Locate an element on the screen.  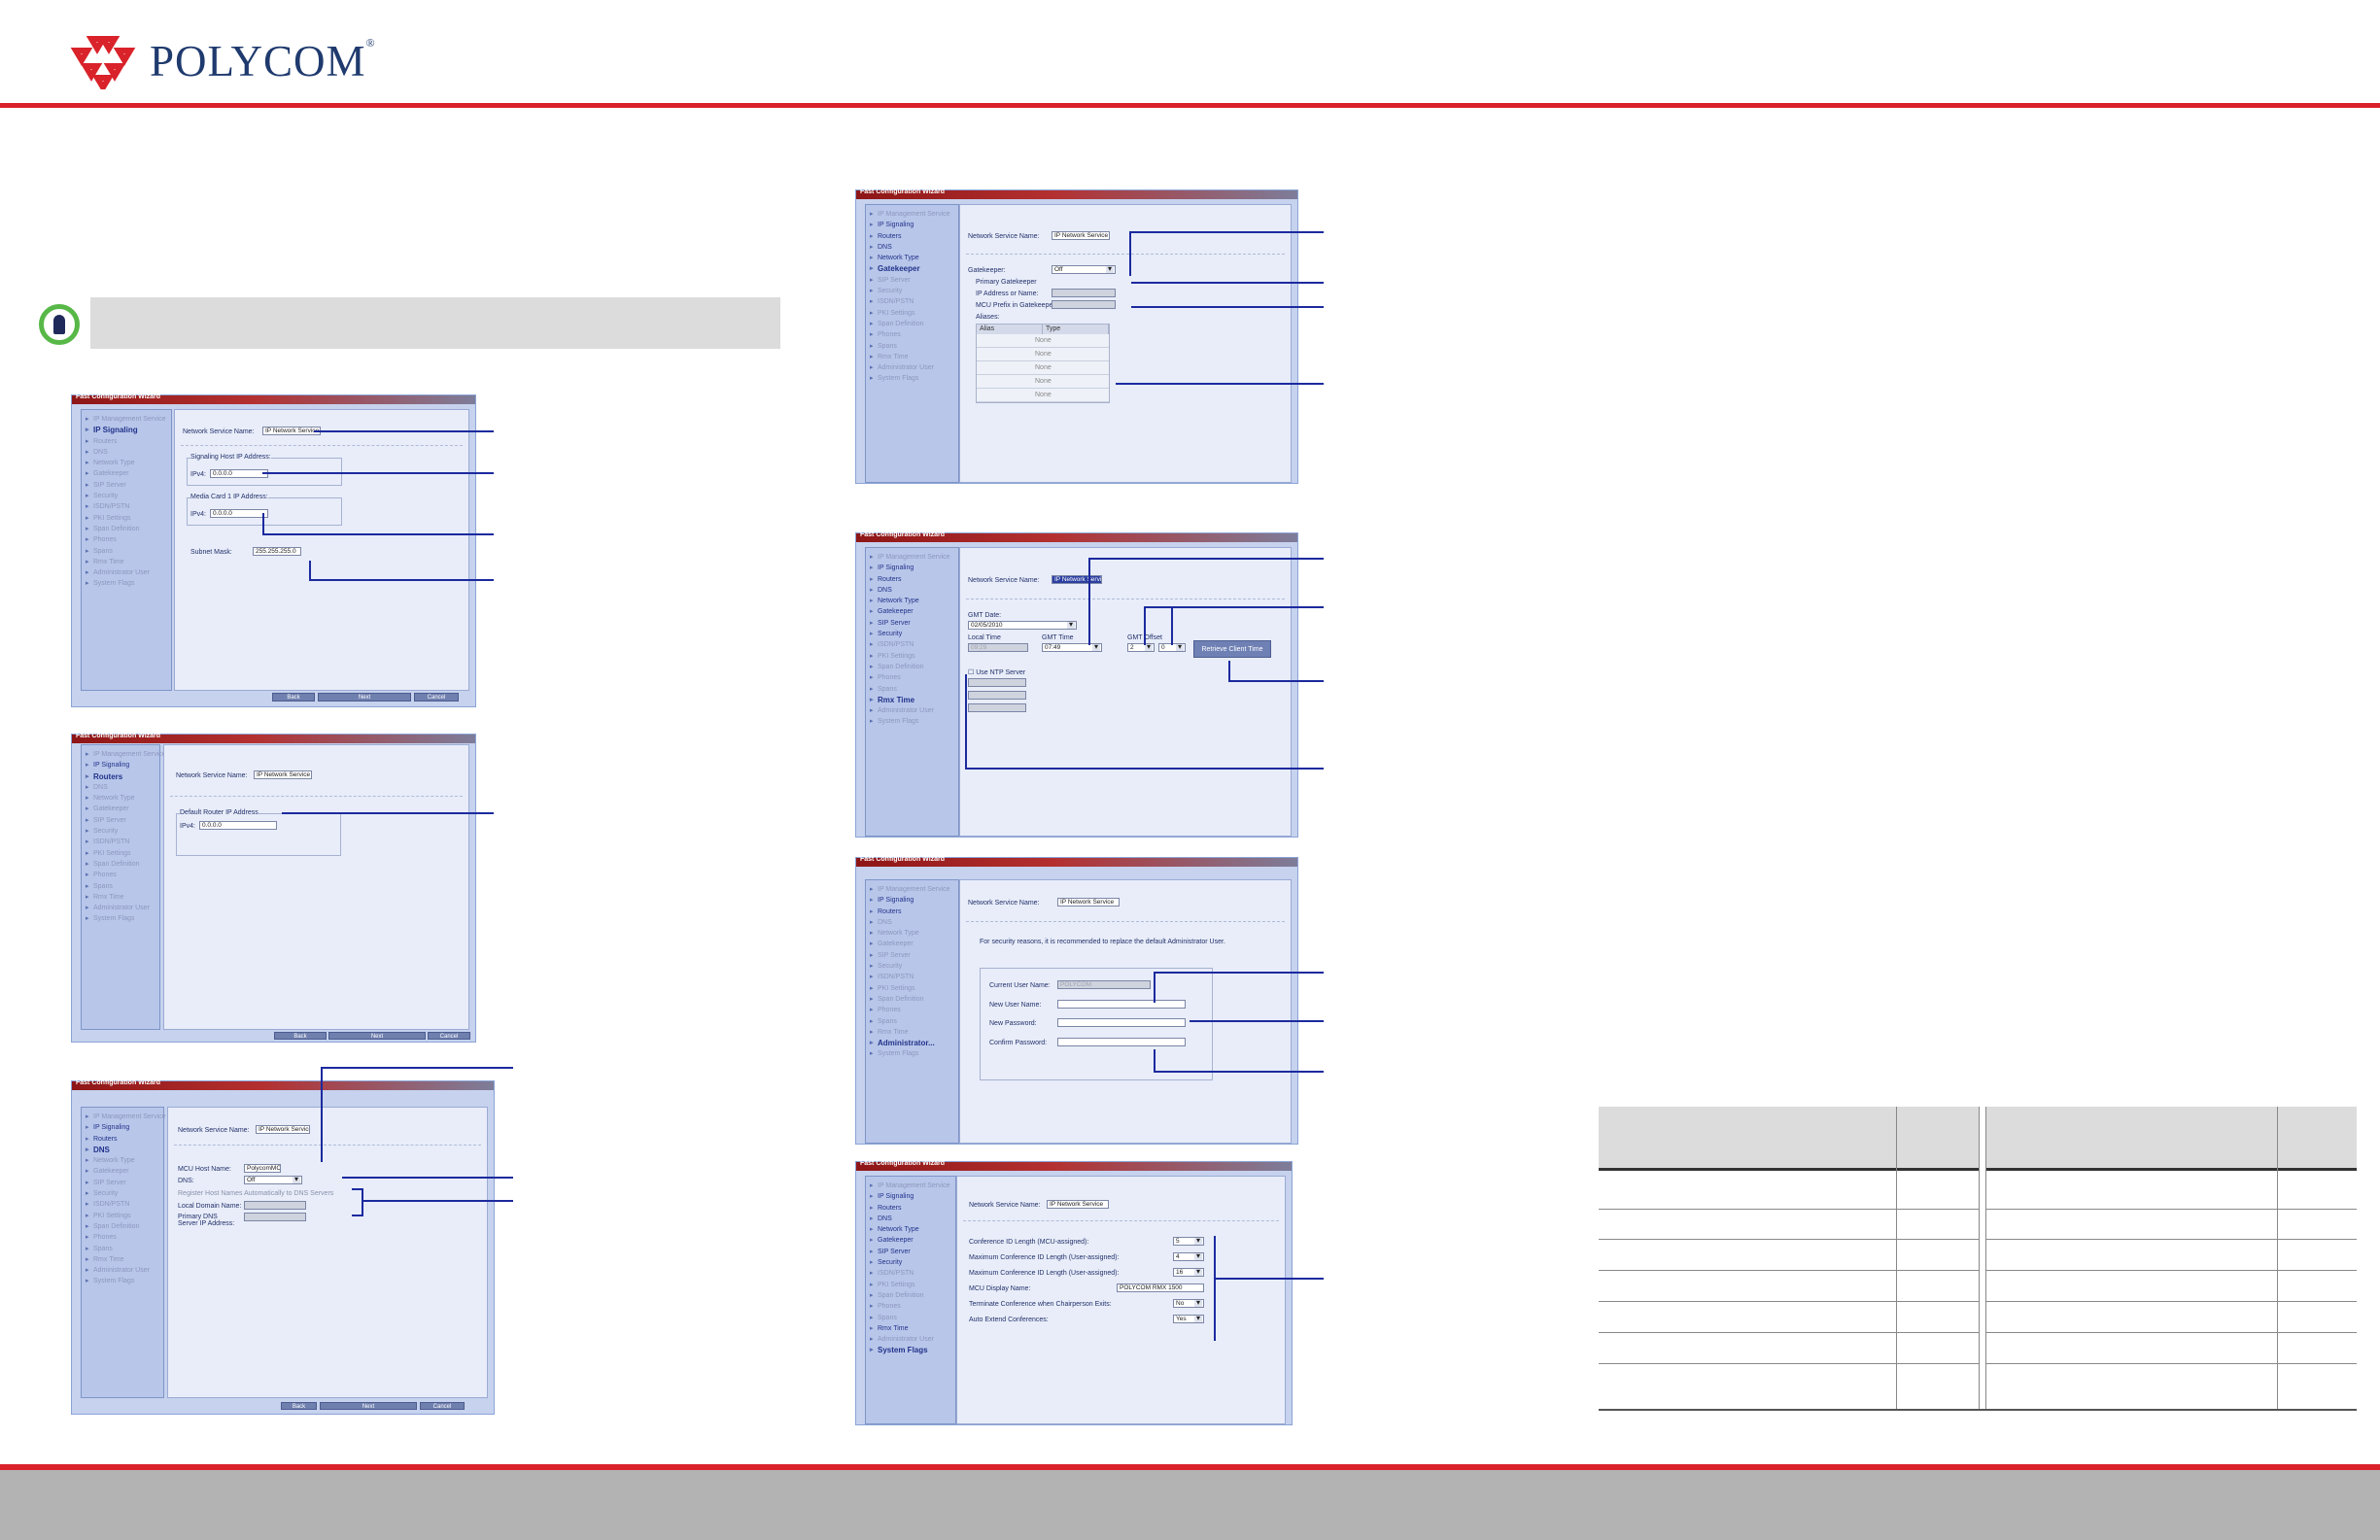
max-conference-id-length-2-field: 16 is located at coordinates (1188, 1272).